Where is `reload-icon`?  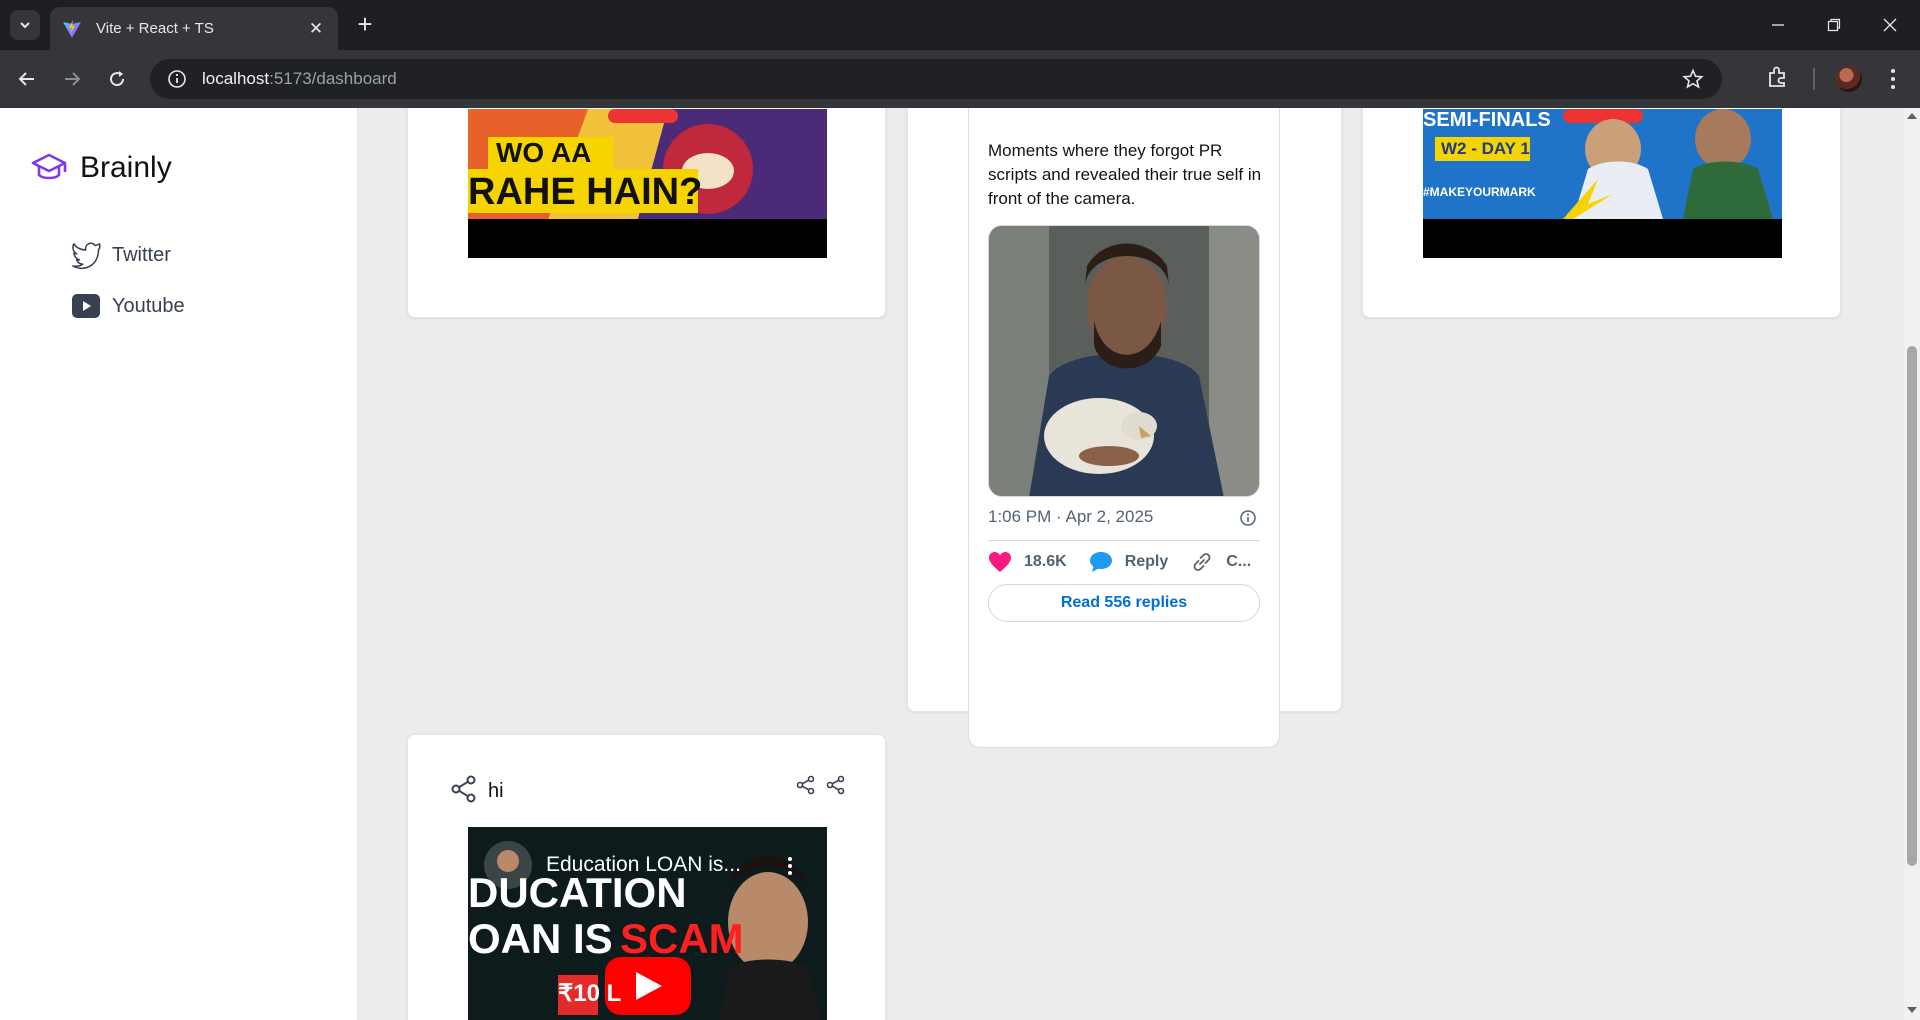 reload-icon is located at coordinates (117, 79).